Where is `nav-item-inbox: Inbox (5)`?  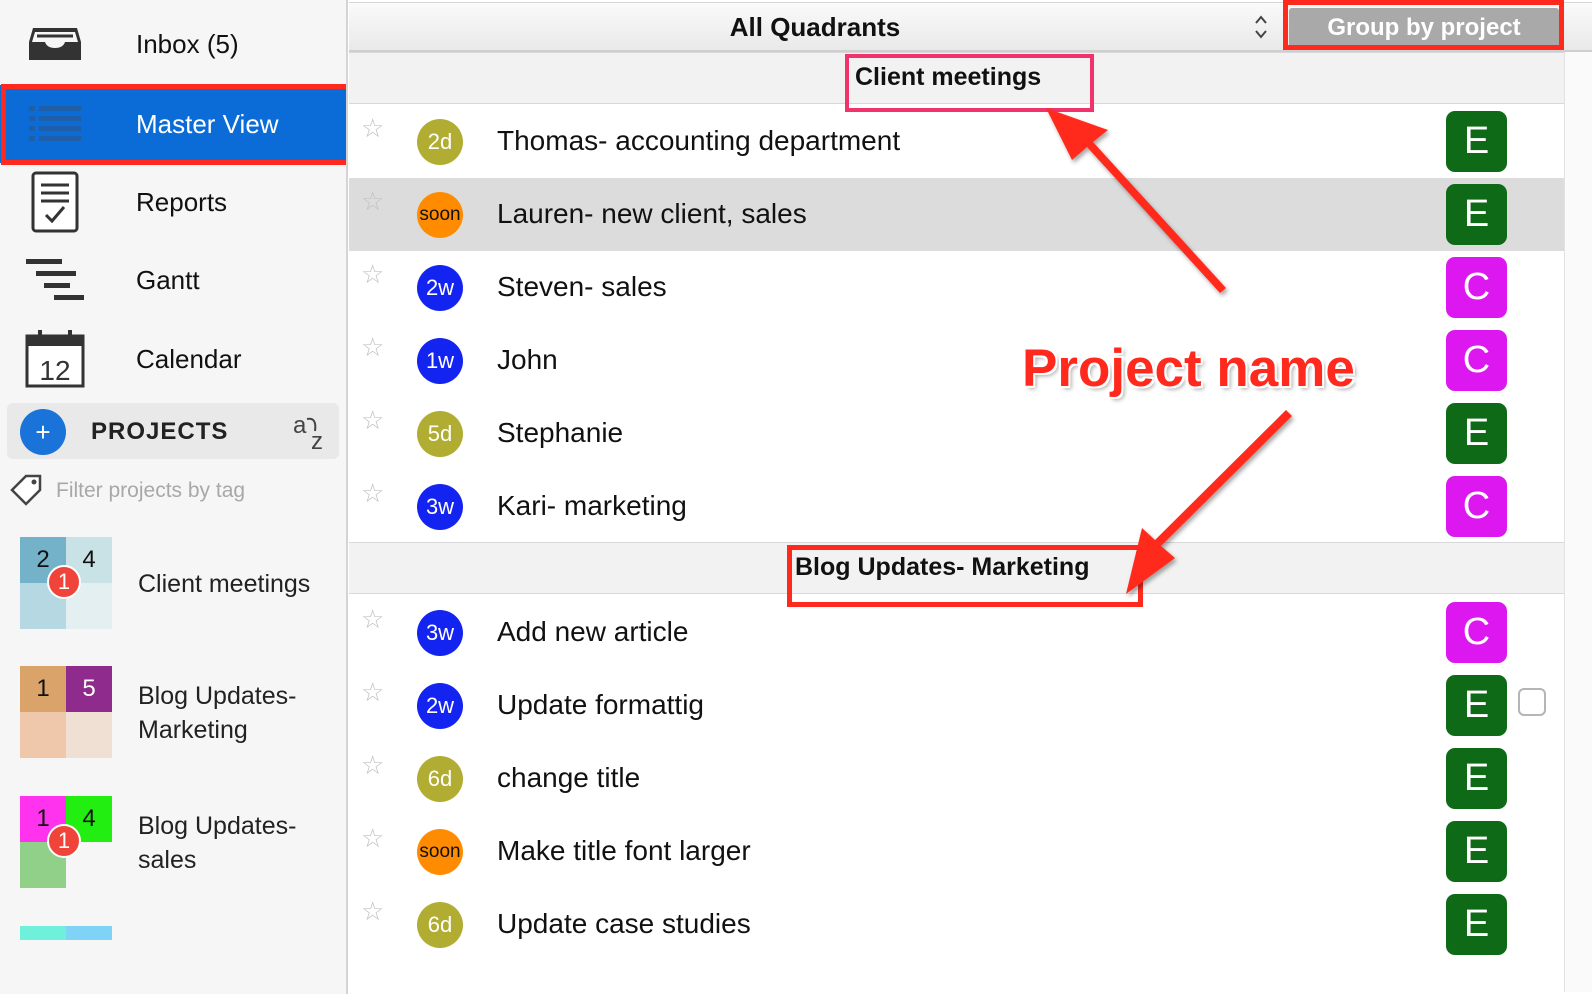
nav-item-inbox: Inbox (5) is located at coordinates (173, 44).